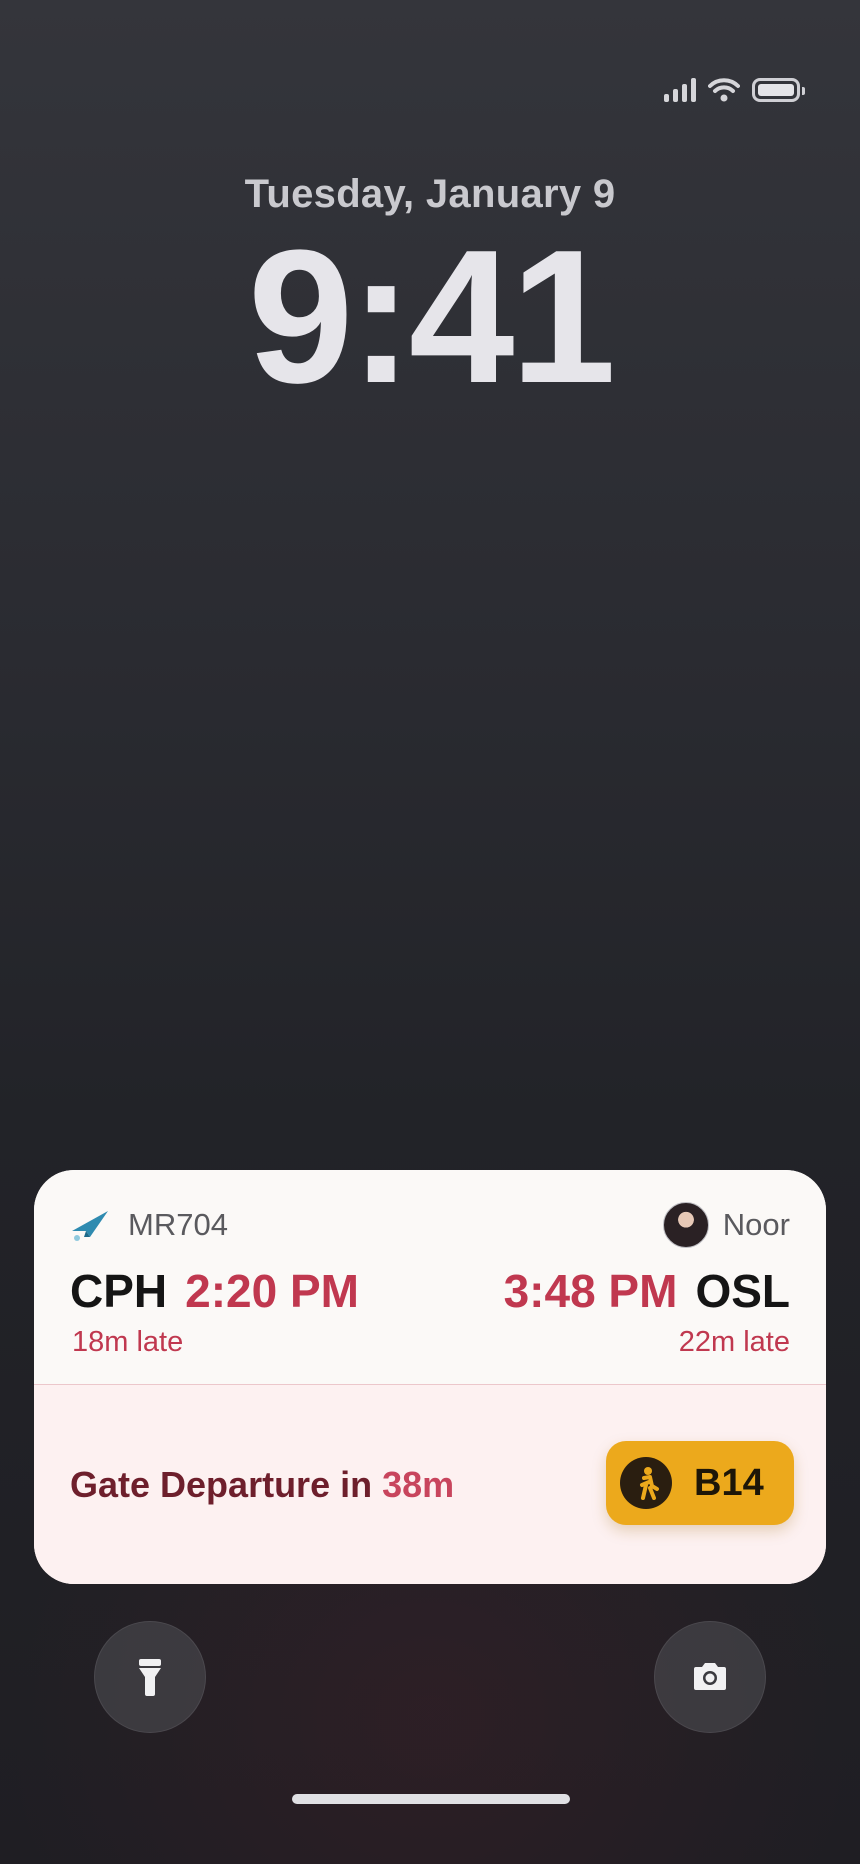 The height and width of the screenshot is (1864, 860). I want to click on walking-person-icon, so click(646, 1483).